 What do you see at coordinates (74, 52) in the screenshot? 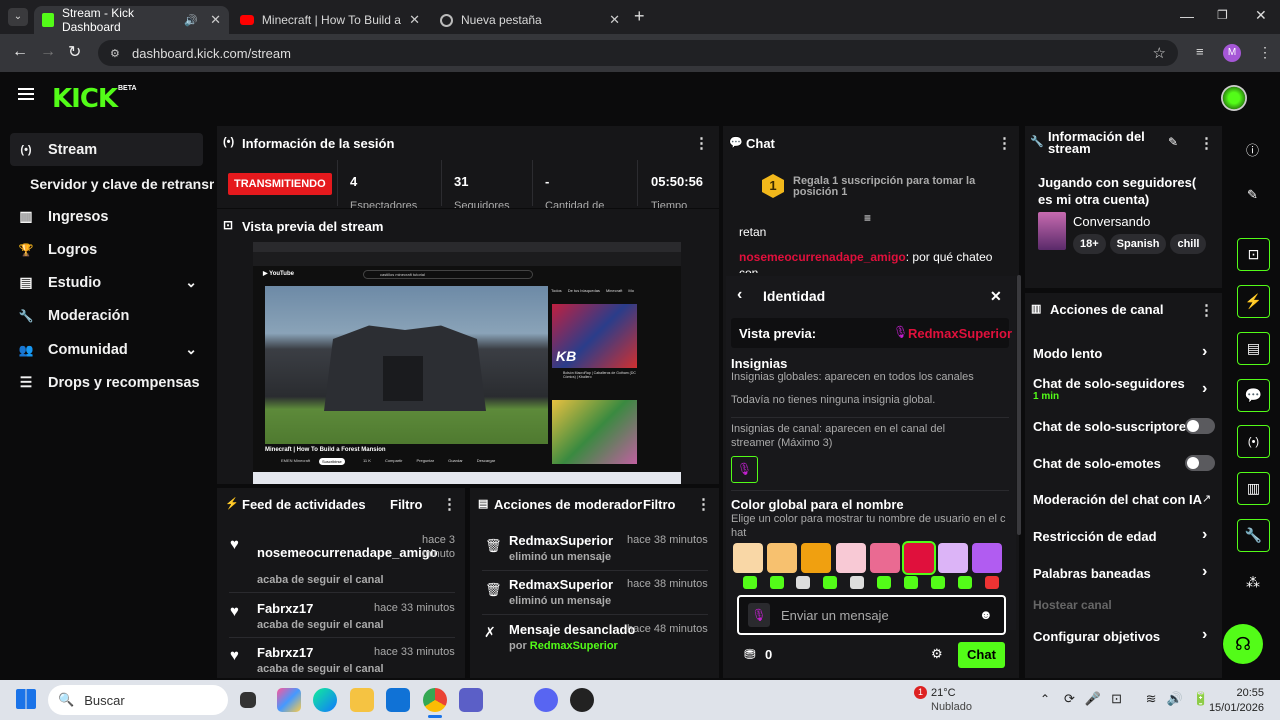
I see `reload-icon: ↻` at bounding box center [74, 52].